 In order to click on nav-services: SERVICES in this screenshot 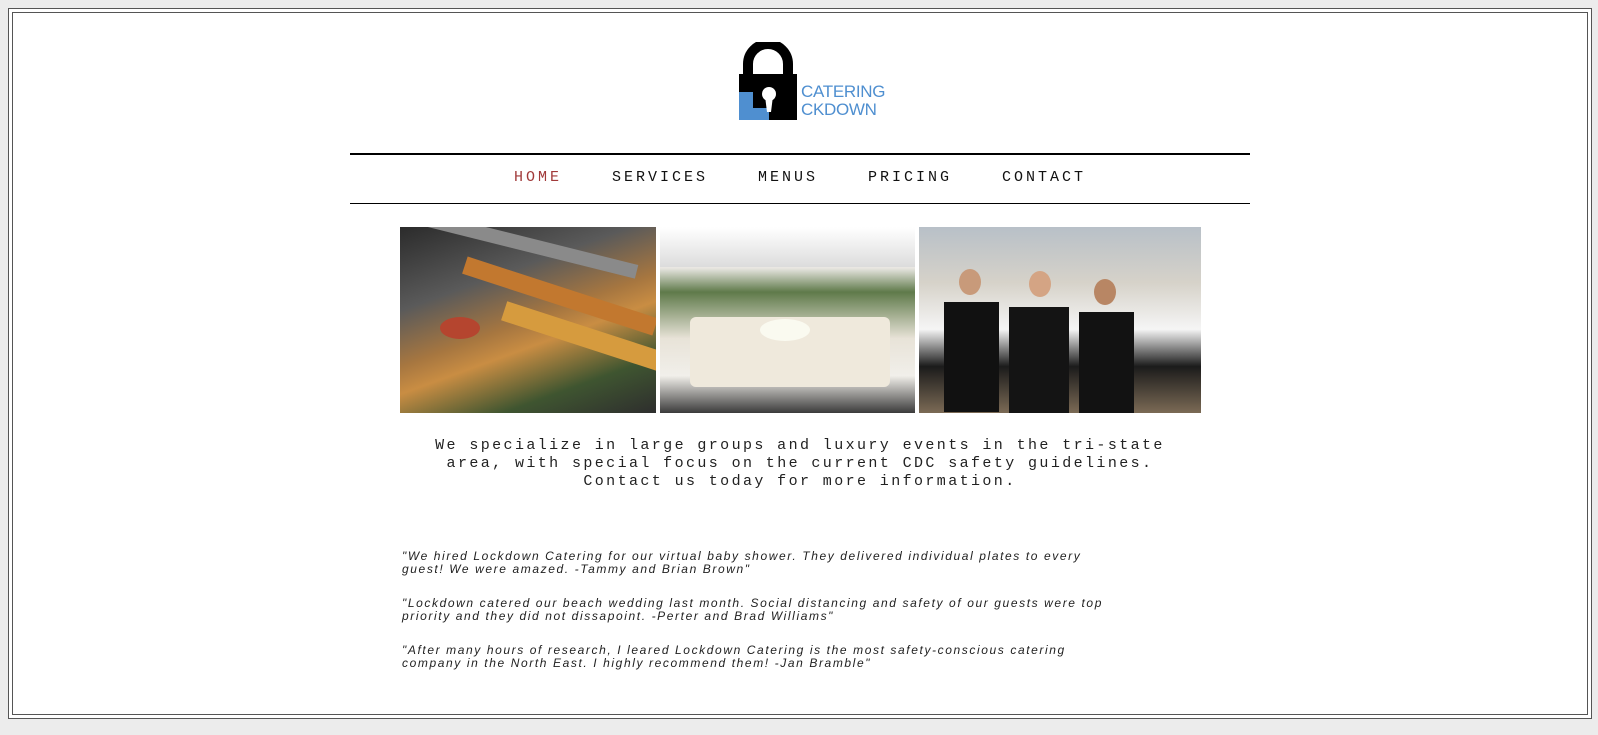, I will do `click(660, 177)`.